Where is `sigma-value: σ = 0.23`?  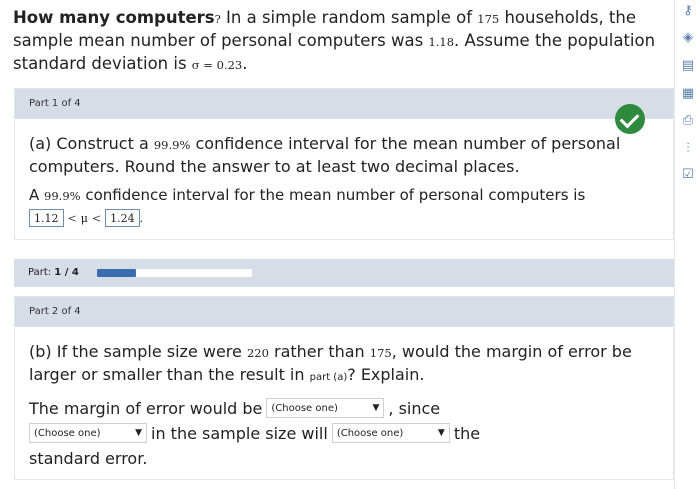
sigma-value: σ = 0.23 is located at coordinates (217, 65).